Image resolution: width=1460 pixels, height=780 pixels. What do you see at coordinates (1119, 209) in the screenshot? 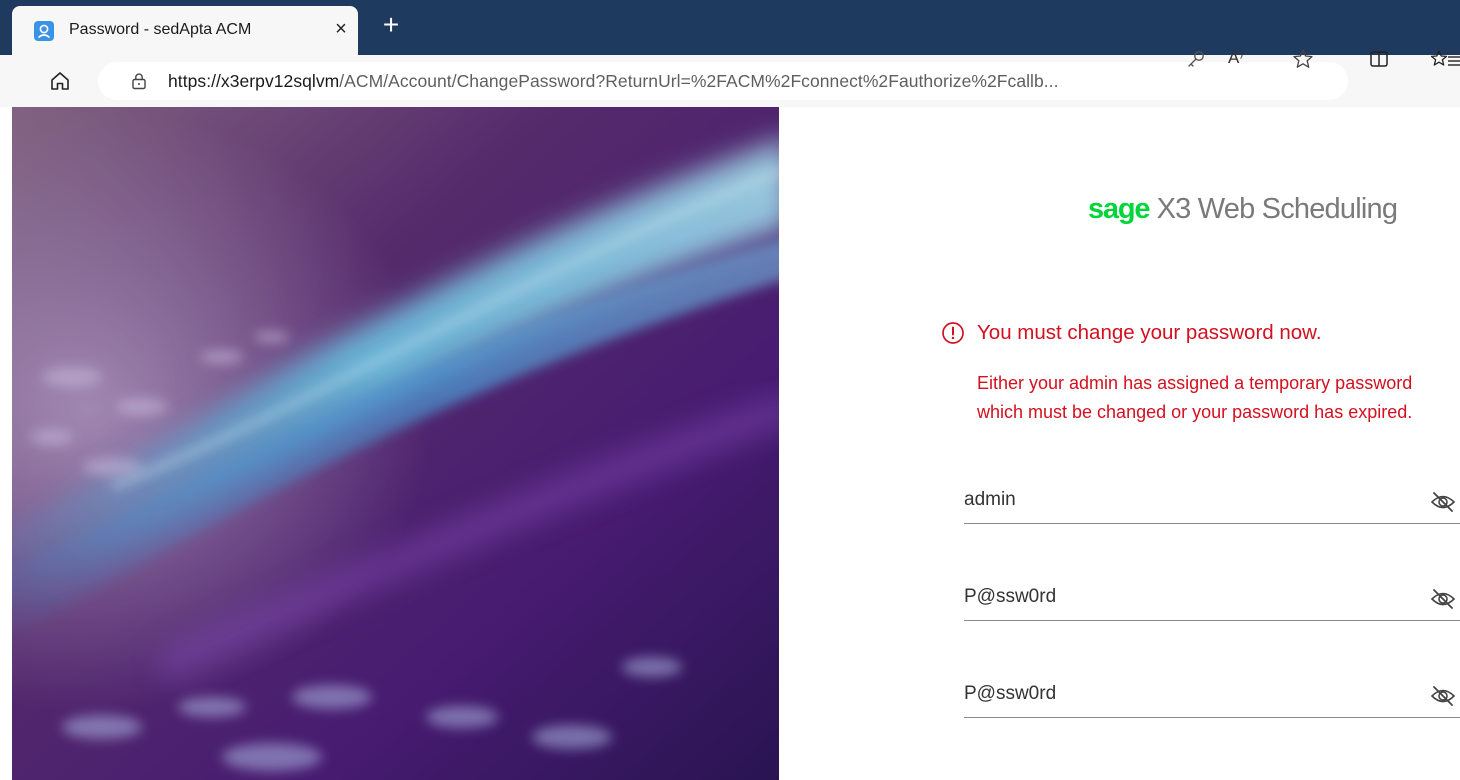
I see `logo-brand: sage` at bounding box center [1119, 209].